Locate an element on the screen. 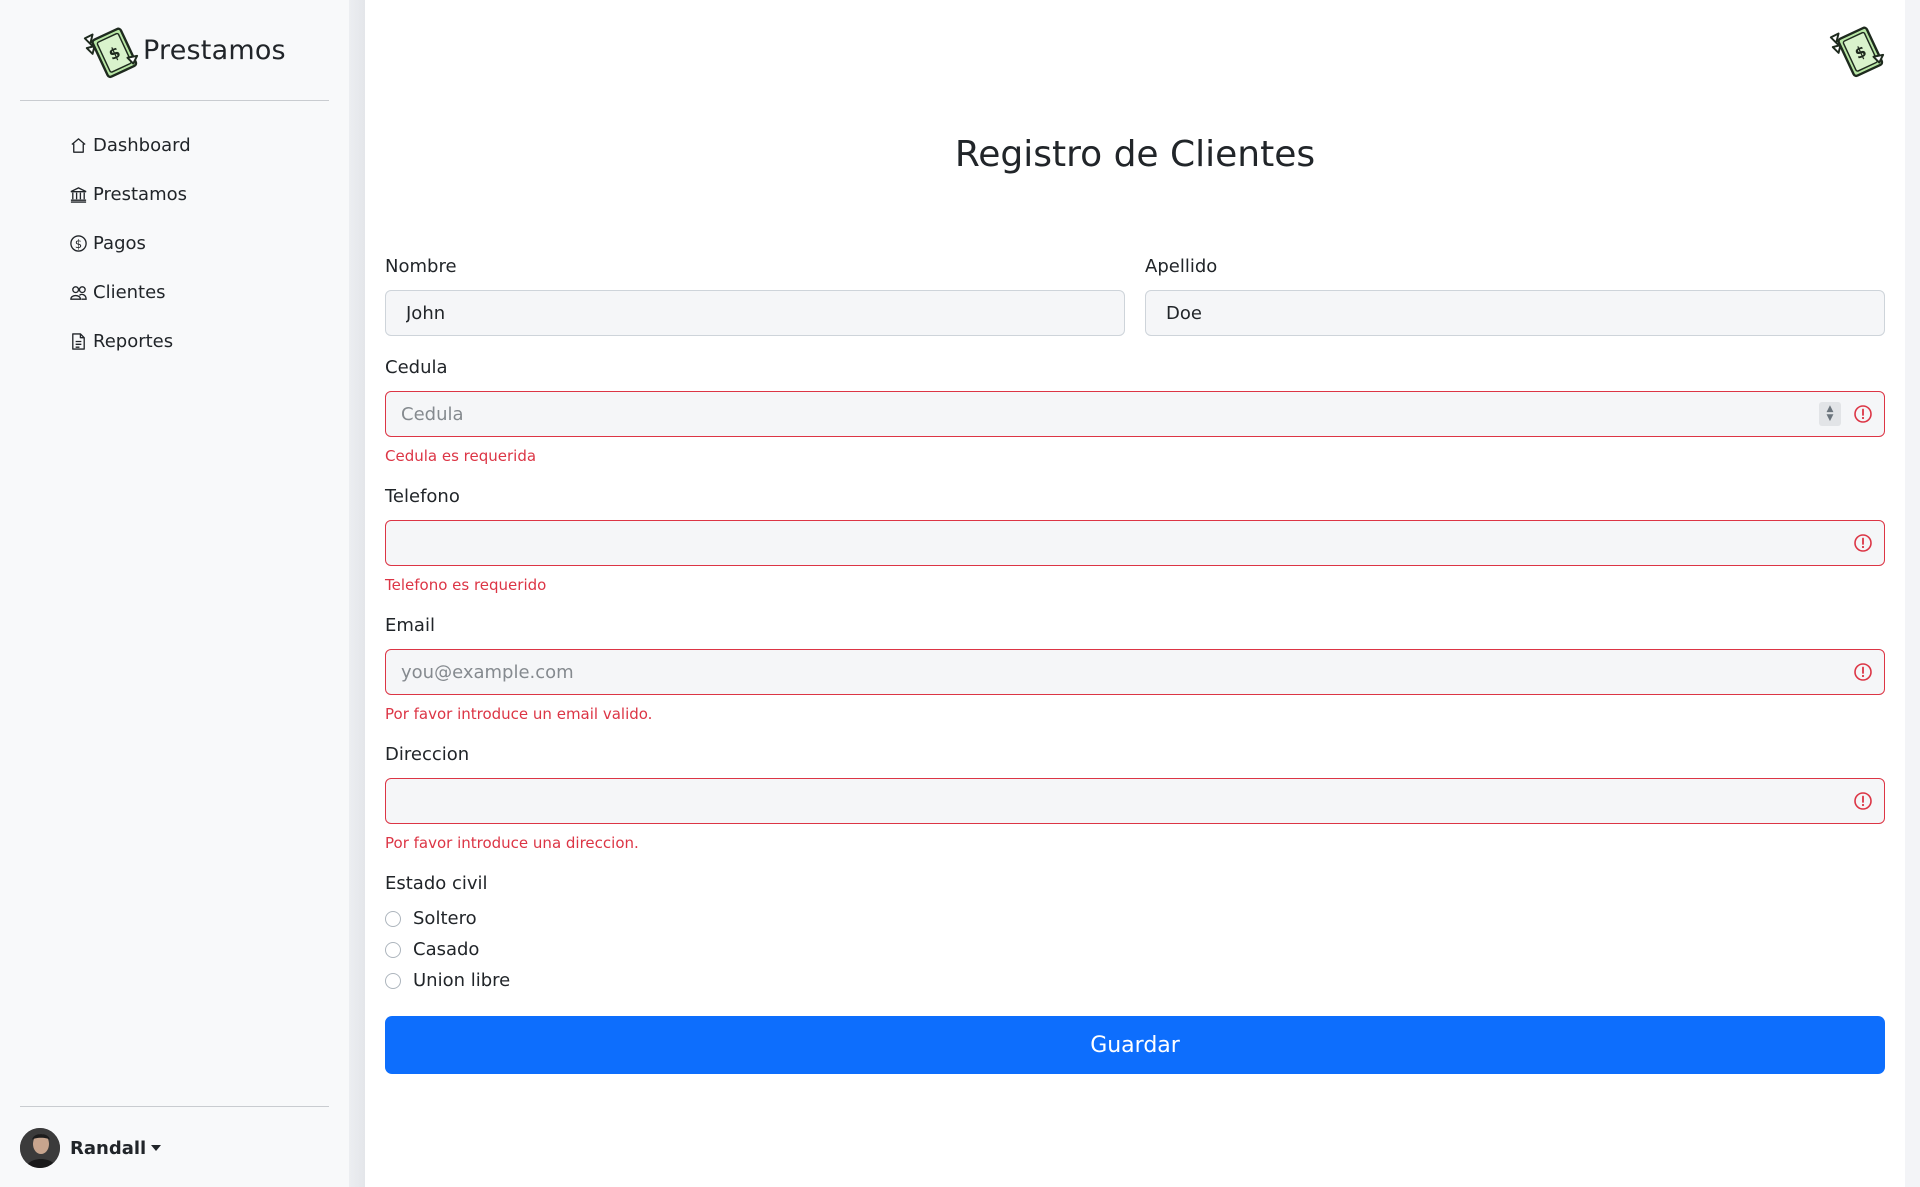 The width and height of the screenshot is (1920, 1187). sidebar-item-dashboard: Dashboard is located at coordinates (130, 145).